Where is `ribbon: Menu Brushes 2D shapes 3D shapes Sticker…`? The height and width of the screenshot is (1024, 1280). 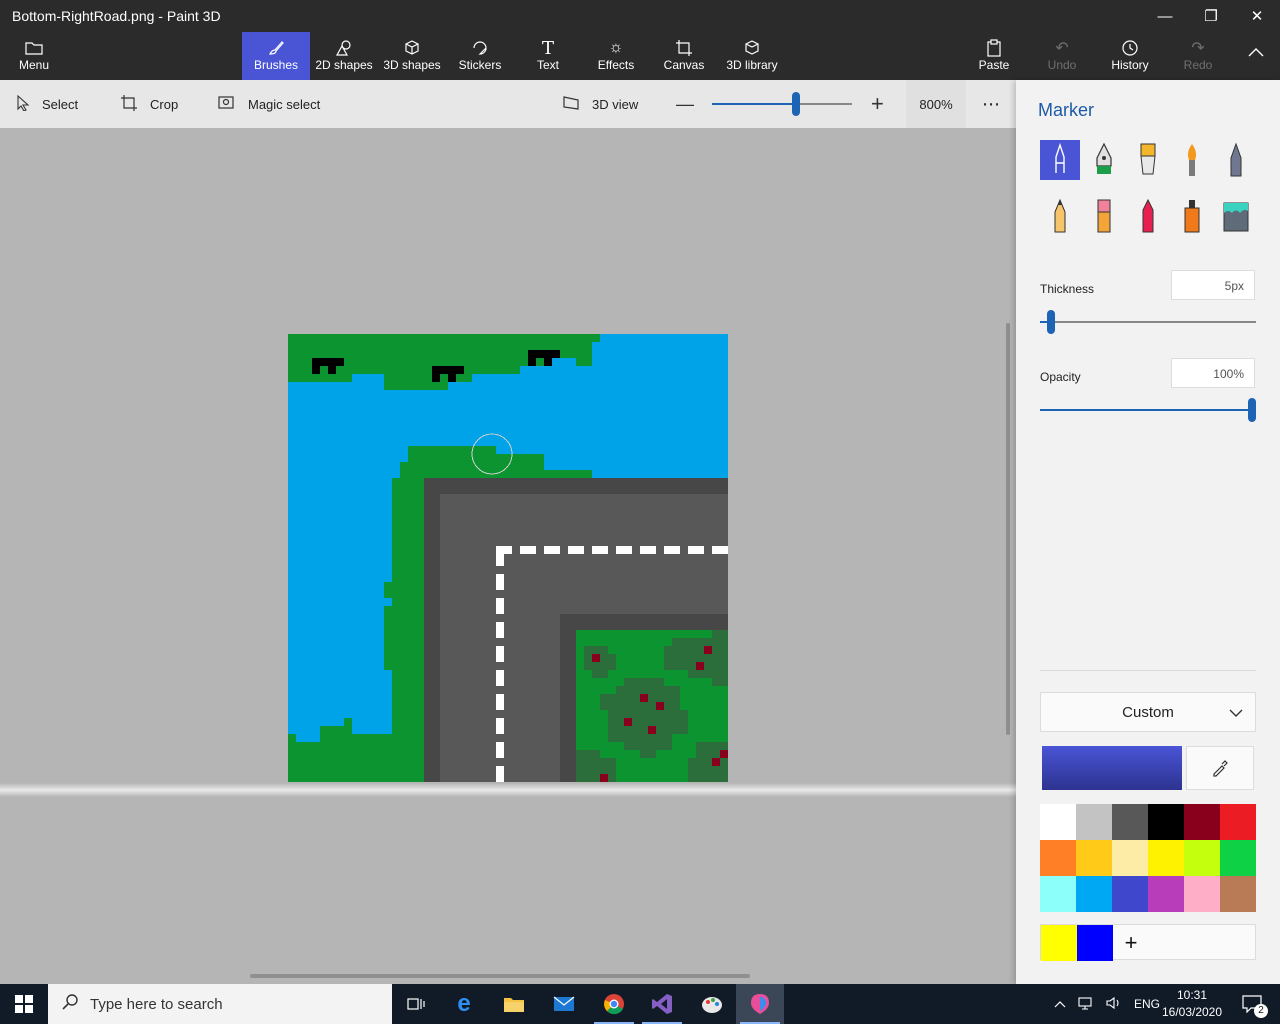 ribbon: Menu Brushes 2D shapes 3D shapes Sticker… is located at coordinates (640, 56).